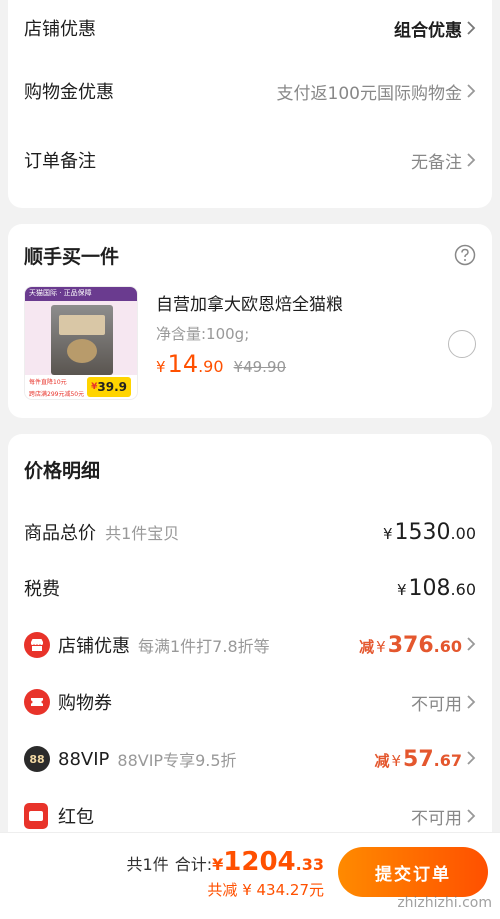 This screenshot has height=919, width=500. I want to click on vip-row: 88 88VIP 88VIP专享9.5折 减 ¥ 57 .67, so click(250, 759).